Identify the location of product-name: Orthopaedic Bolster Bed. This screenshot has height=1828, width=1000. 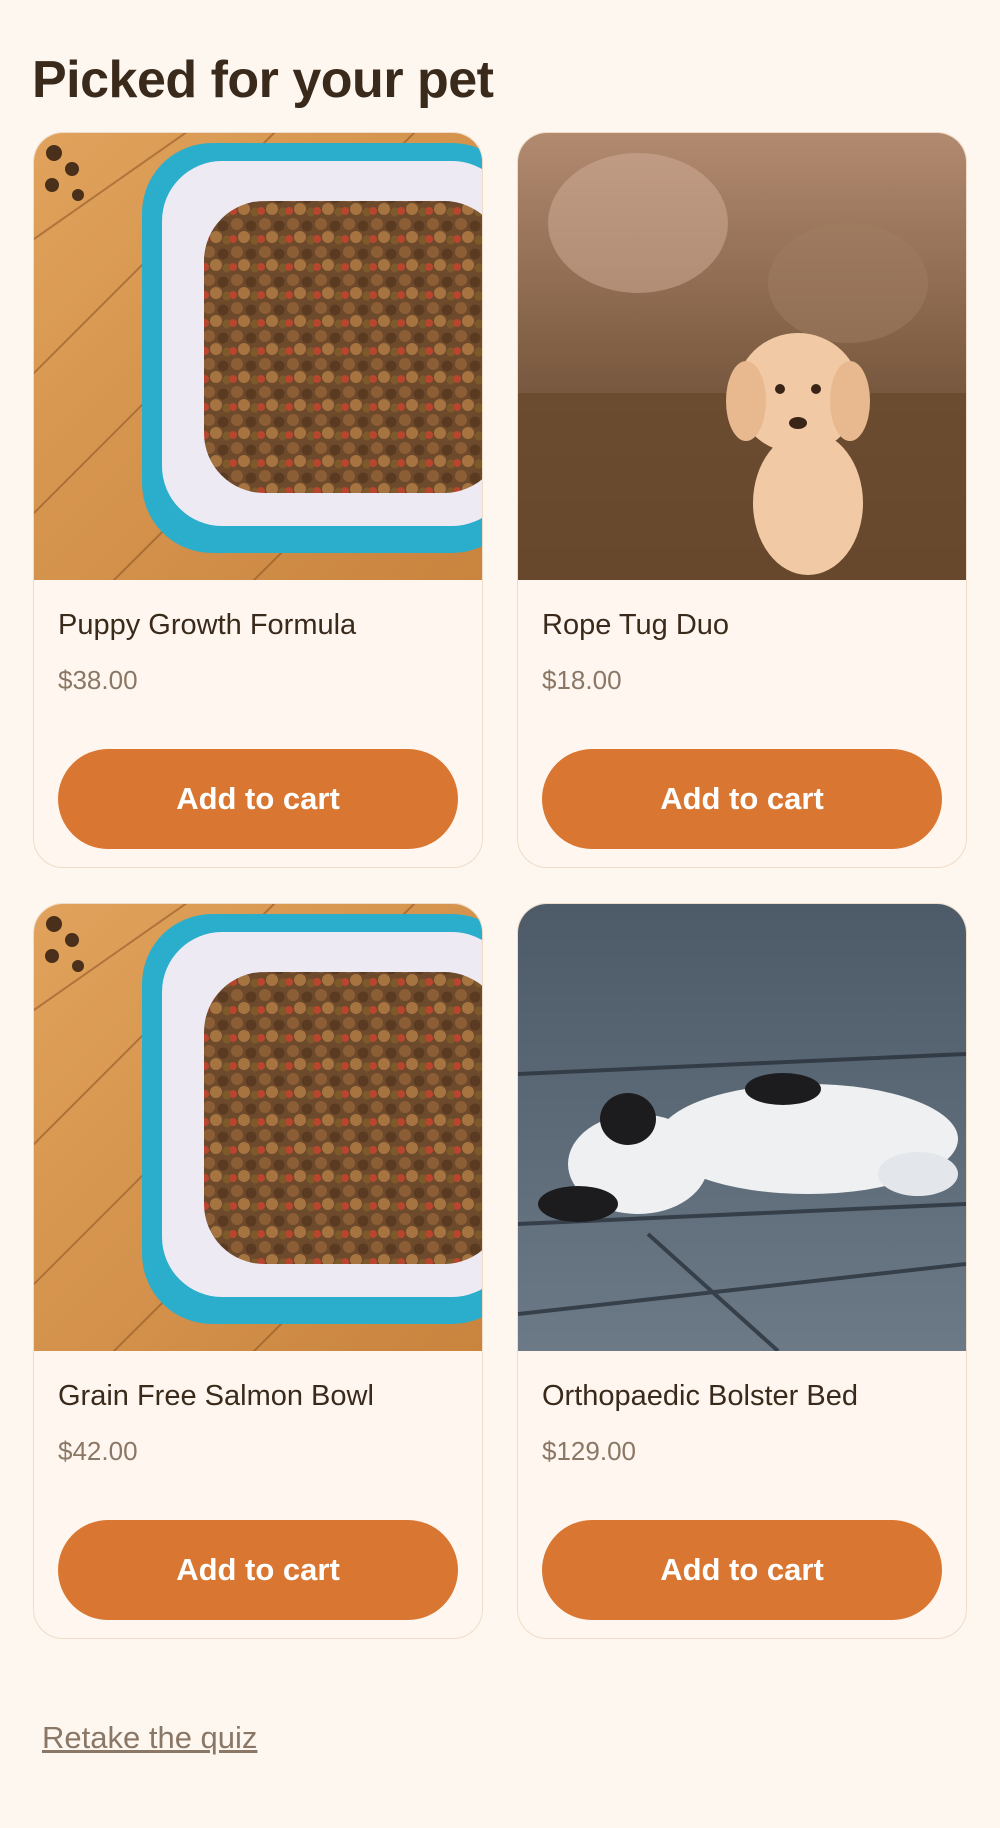
(700, 1396).